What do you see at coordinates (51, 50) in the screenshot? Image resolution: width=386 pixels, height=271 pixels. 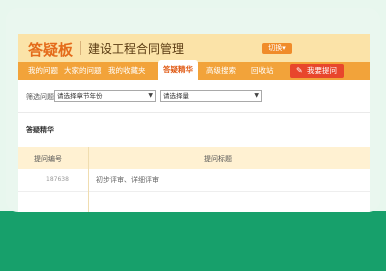 I see `logo: 答疑板` at bounding box center [51, 50].